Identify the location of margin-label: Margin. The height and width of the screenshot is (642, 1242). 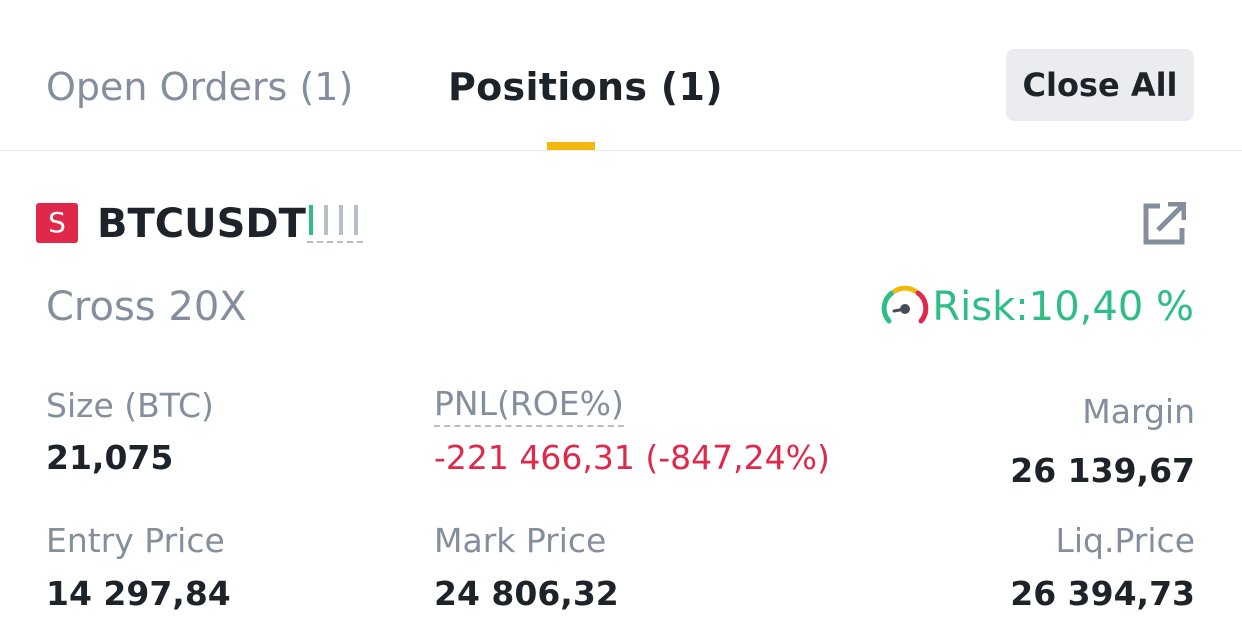
(1138, 411).